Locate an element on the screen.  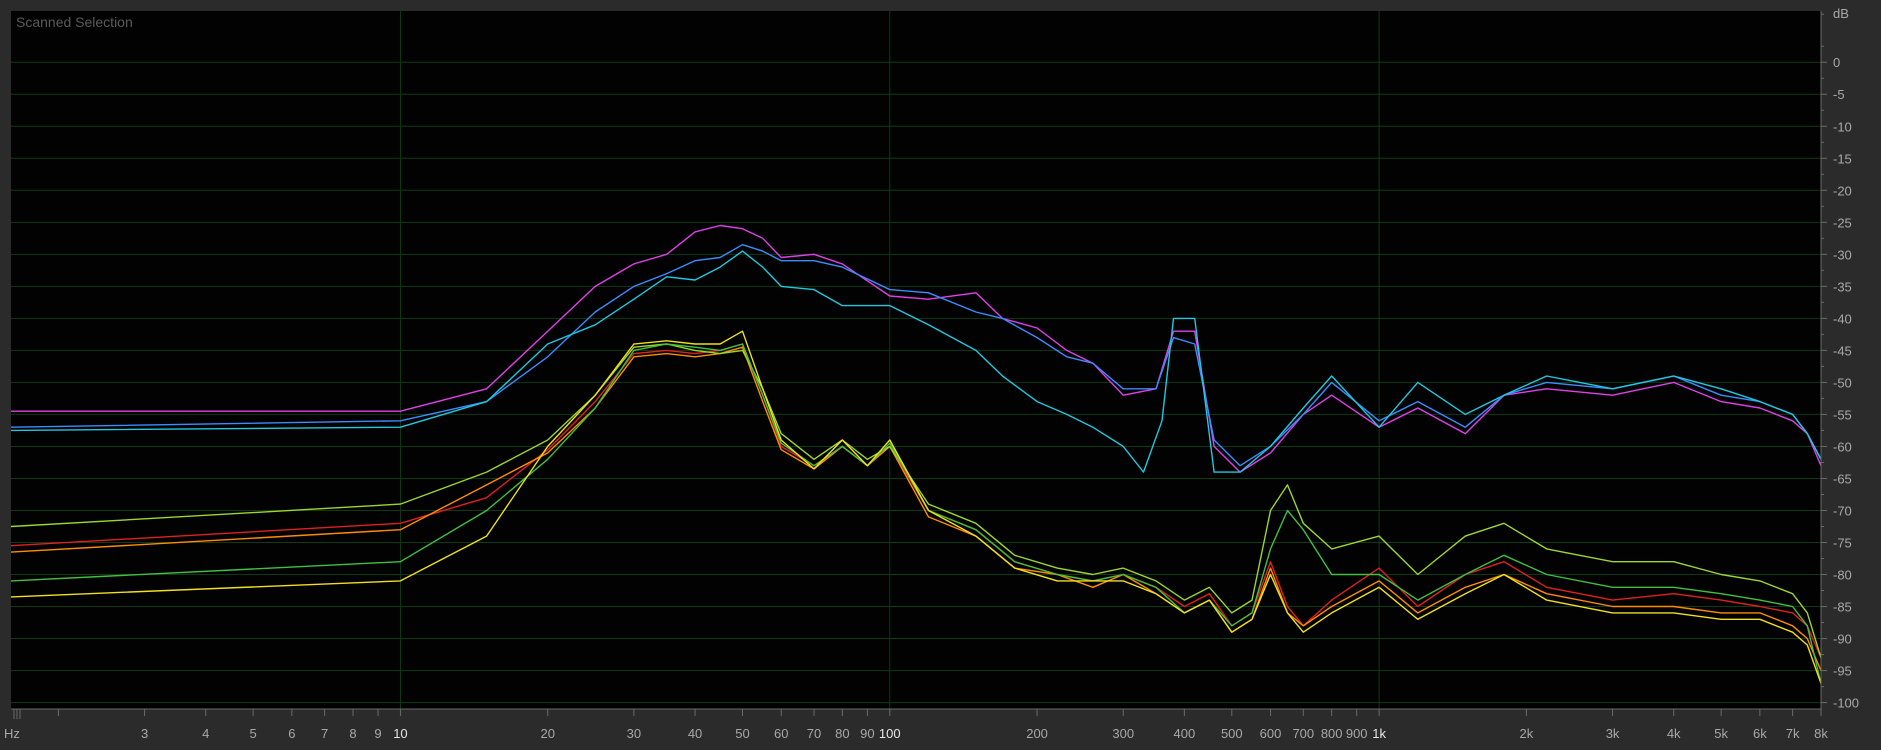
x-tick-label: 300 is located at coordinates (1123, 733).